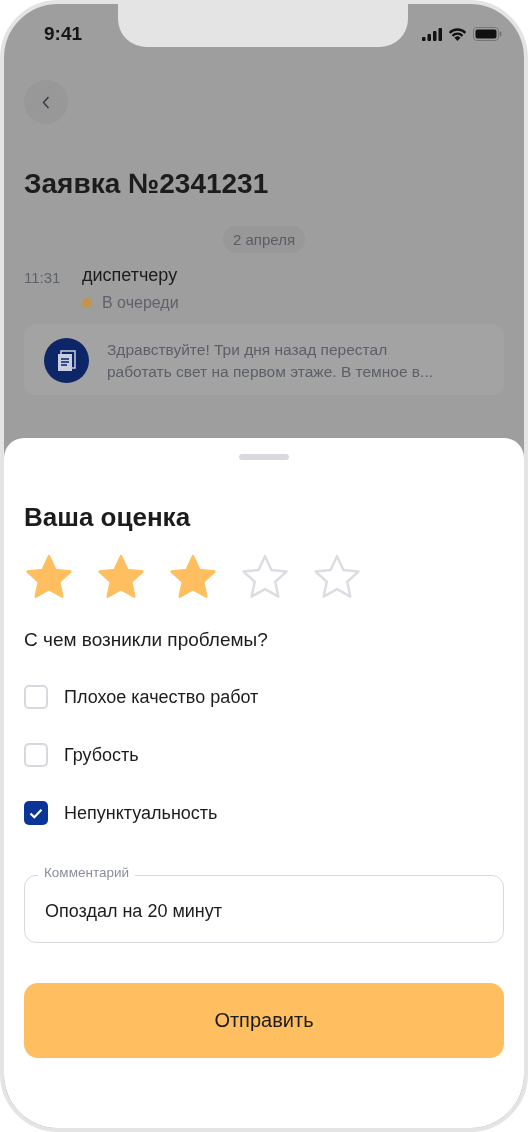 Image resolution: width=528 pixels, height=1132 pixels. What do you see at coordinates (43, 278) in the screenshot?
I see `message-time: 11:31` at bounding box center [43, 278].